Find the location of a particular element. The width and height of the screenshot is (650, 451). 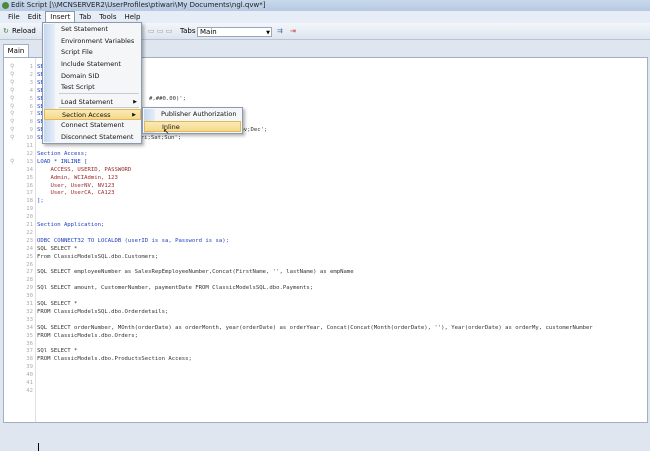

line-number: 7 is located at coordinates (31, 114).